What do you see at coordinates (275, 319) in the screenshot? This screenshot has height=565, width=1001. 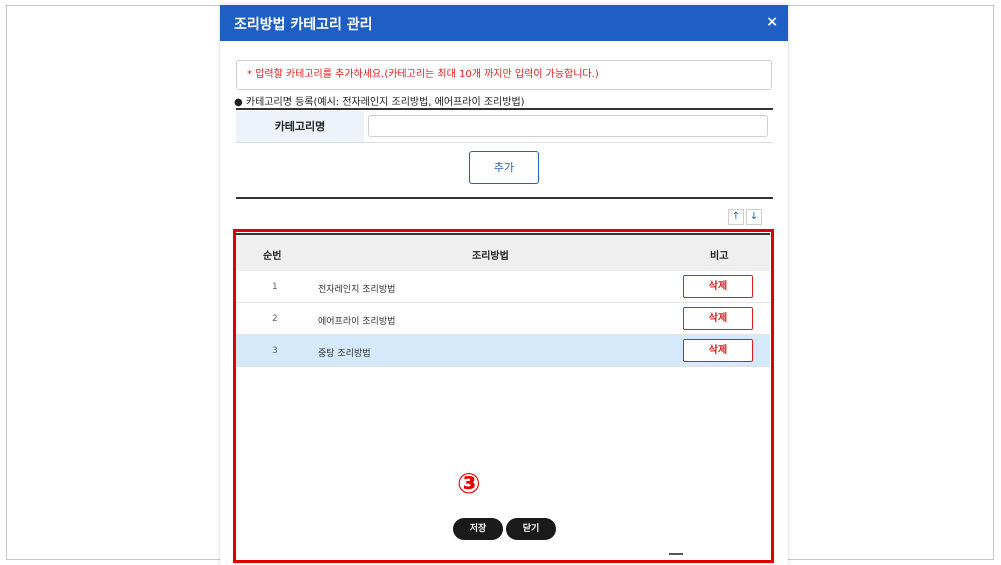 I see `row-number: 2` at bounding box center [275, 319].